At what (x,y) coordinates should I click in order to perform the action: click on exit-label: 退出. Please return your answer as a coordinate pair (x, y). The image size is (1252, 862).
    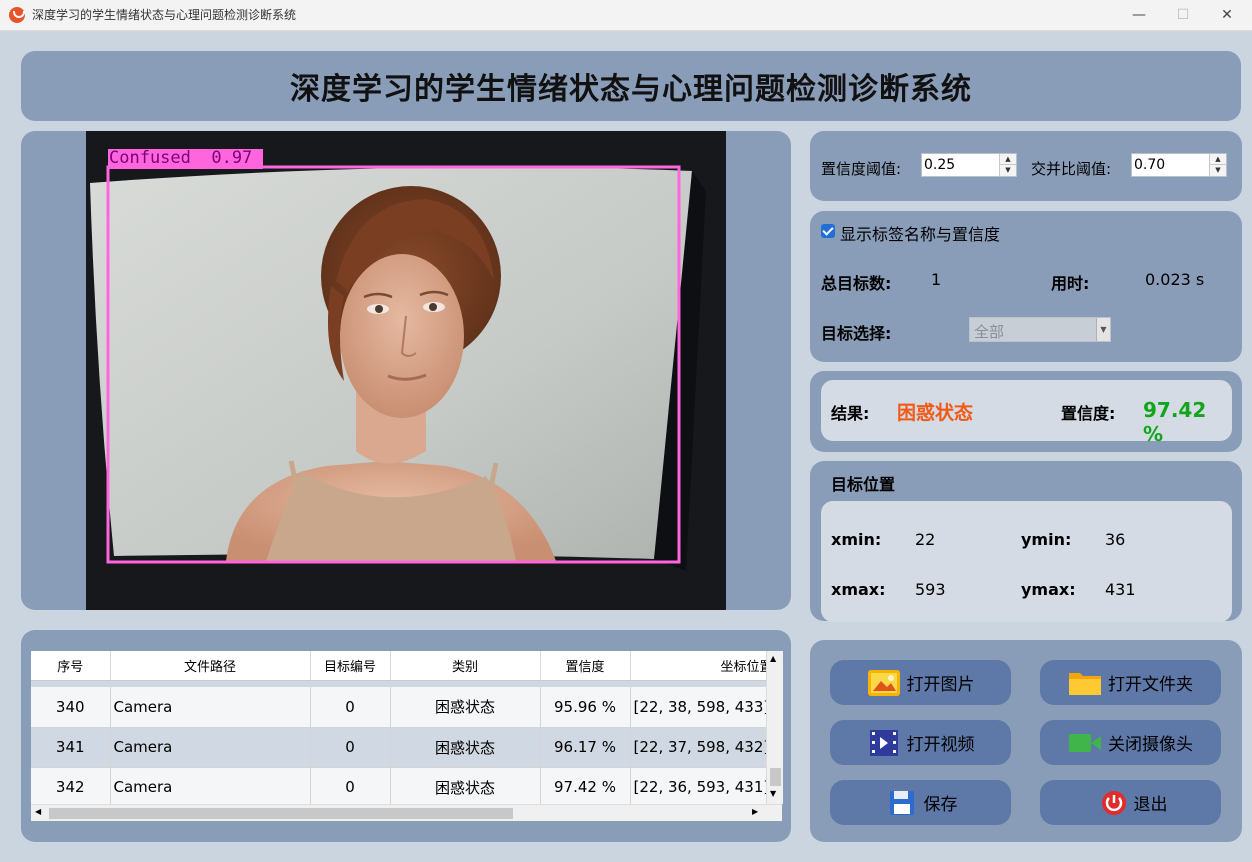
    Looking at the image, I should click on (1150, 805).